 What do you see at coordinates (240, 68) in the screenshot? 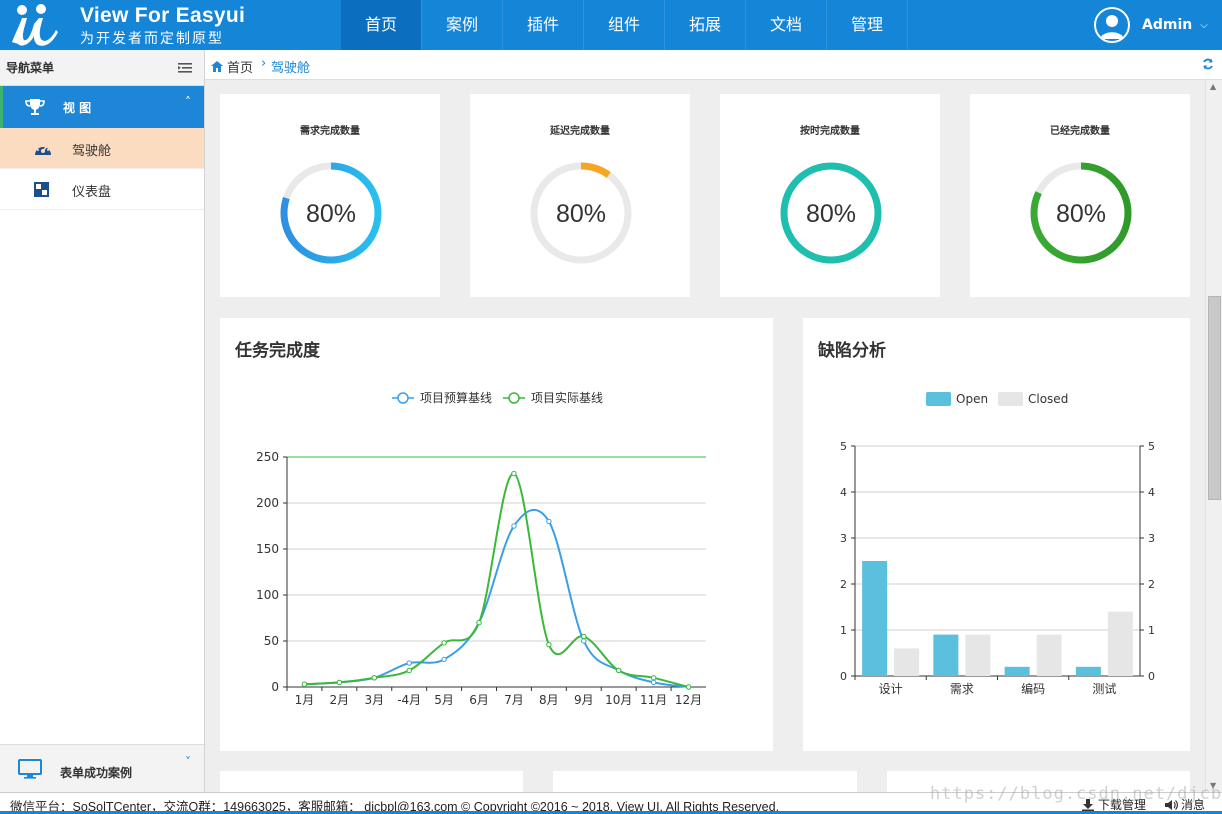
I see `breadcrumb-home-label: 首页` at bounding box center [240, 68].